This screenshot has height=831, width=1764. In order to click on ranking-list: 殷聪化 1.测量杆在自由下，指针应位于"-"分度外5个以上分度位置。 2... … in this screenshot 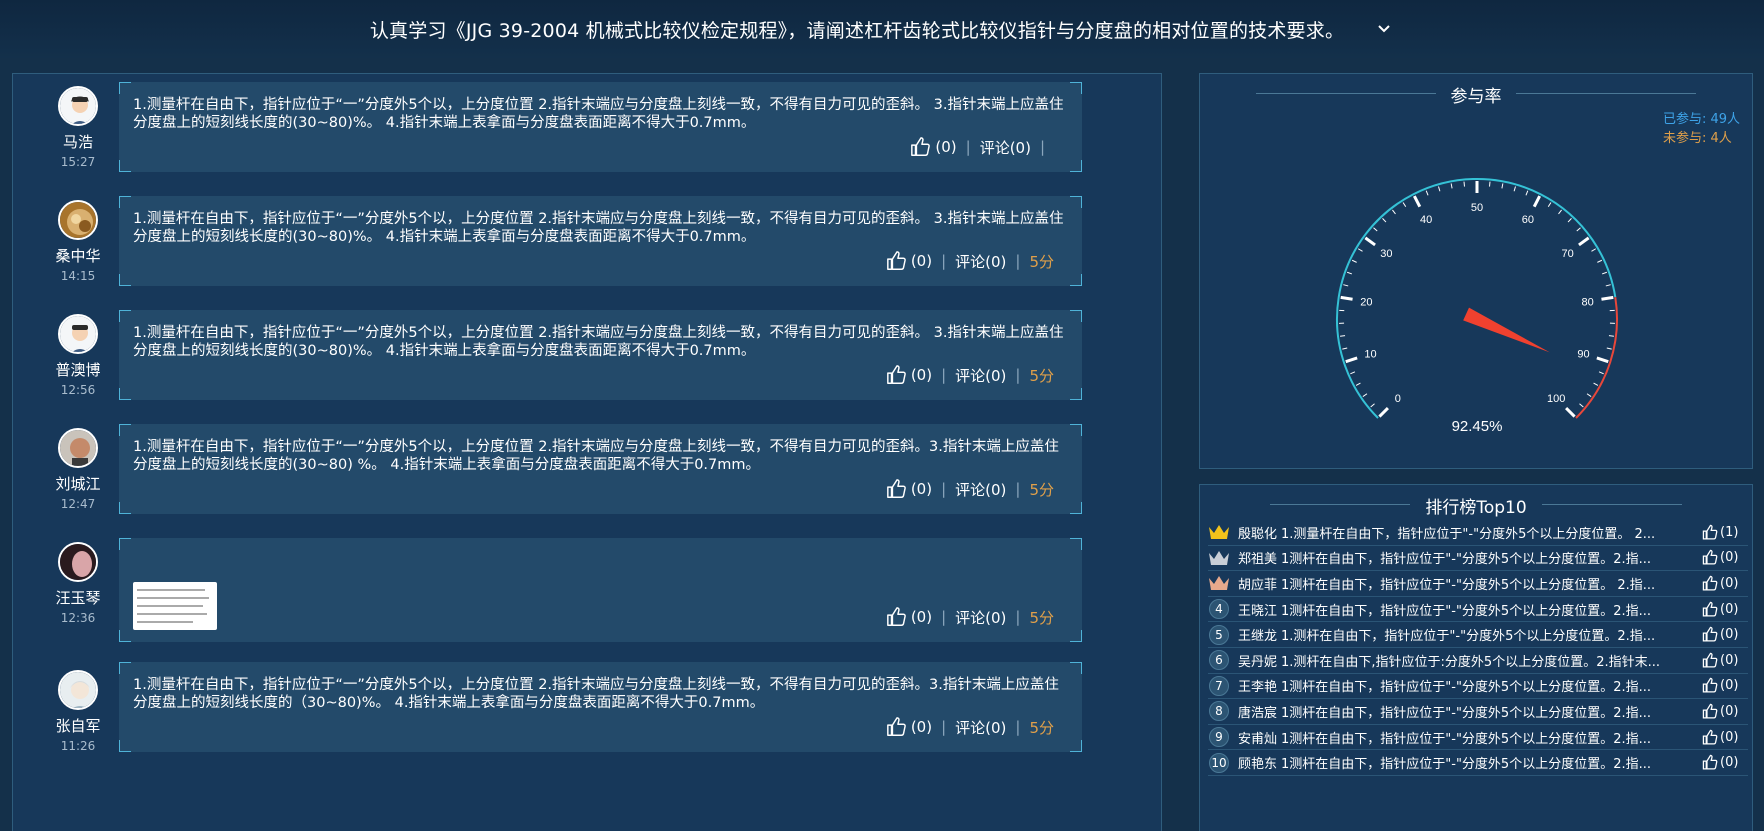, I will do `click(1478, 648)`.